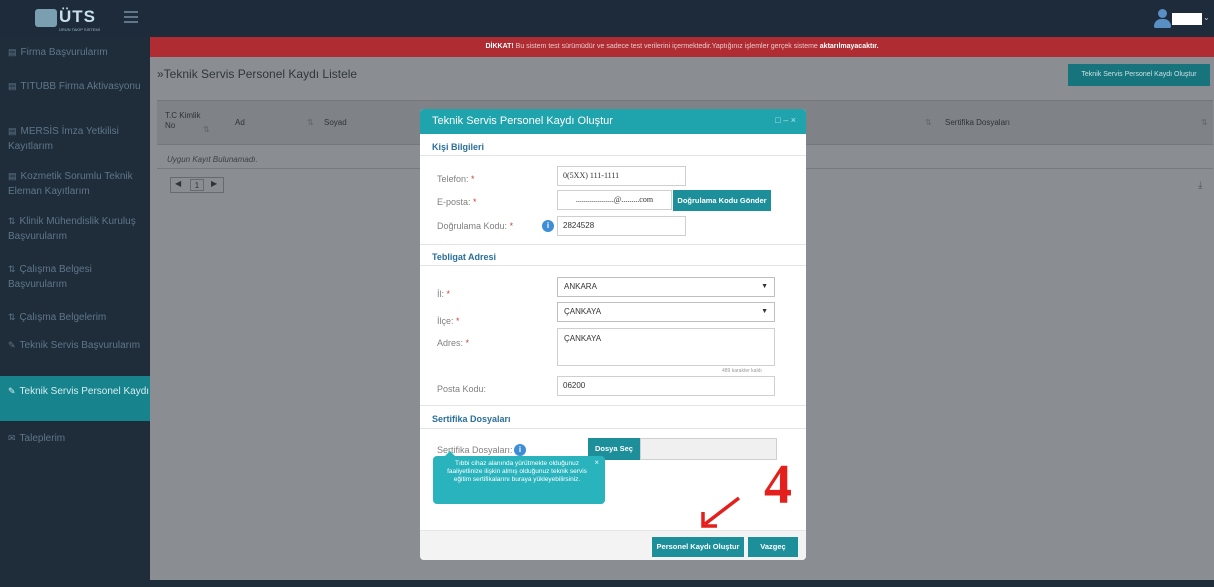  What do you see at coordinates (621, 226) in the screenshot?
I see `verification-code-input: 2824528` at bounding box center [621, 226].